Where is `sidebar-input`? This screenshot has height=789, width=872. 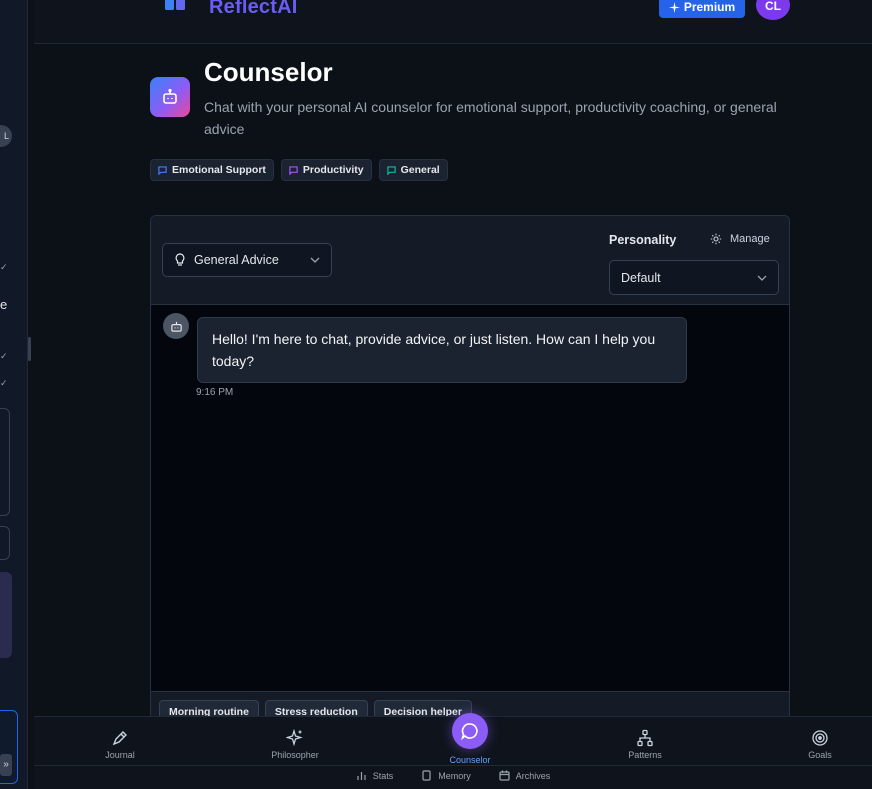 sidebar-input is located at coordinates (5, 543).